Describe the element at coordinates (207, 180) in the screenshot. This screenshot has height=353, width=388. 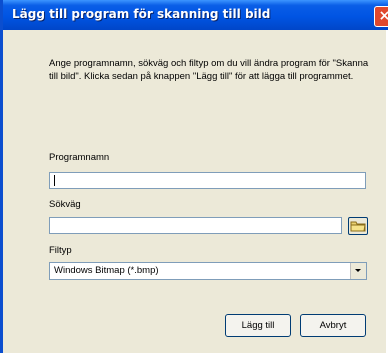
I see `program-name-input` at that location.